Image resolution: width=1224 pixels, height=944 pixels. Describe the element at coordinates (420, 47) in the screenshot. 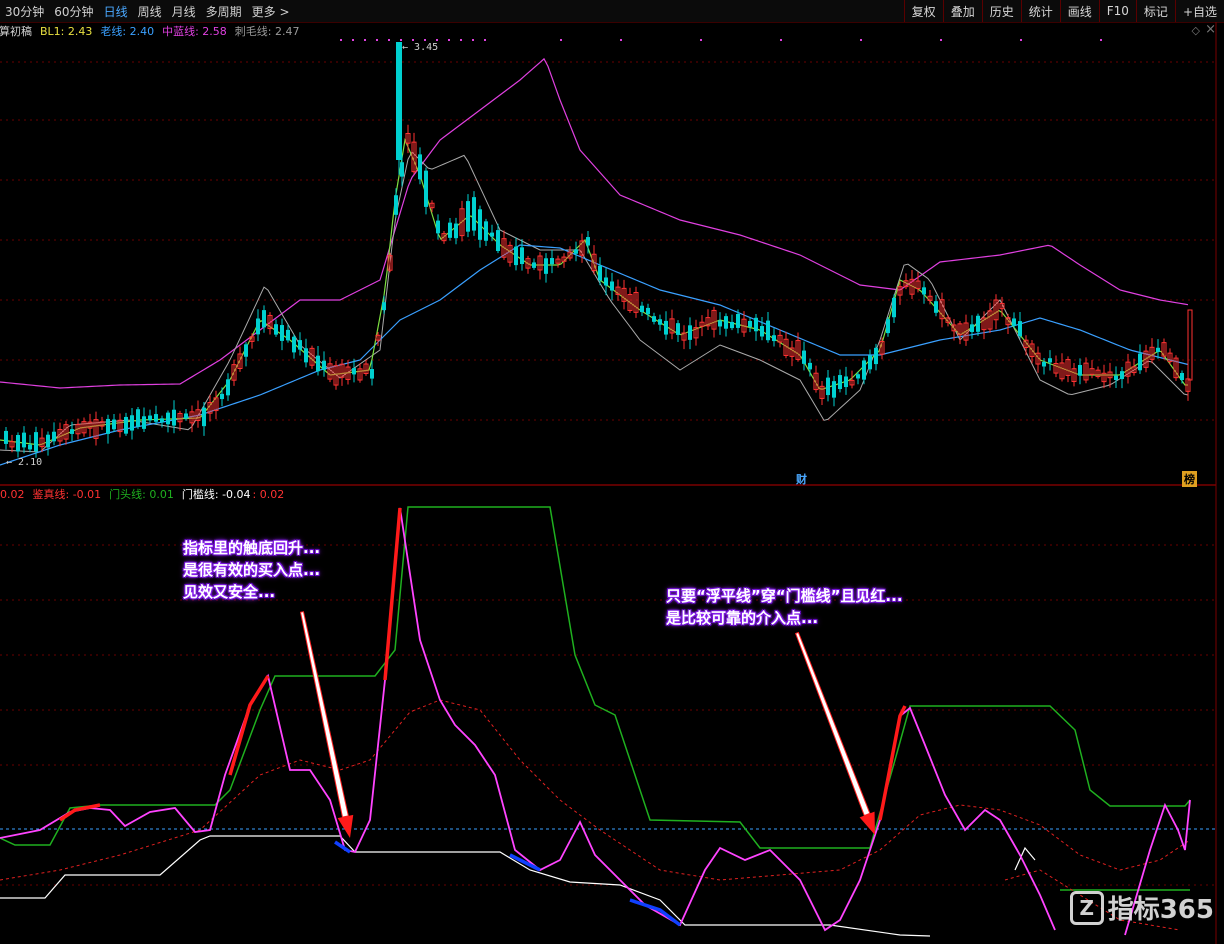

I see `high-price-label: ← 3.45` at that location.